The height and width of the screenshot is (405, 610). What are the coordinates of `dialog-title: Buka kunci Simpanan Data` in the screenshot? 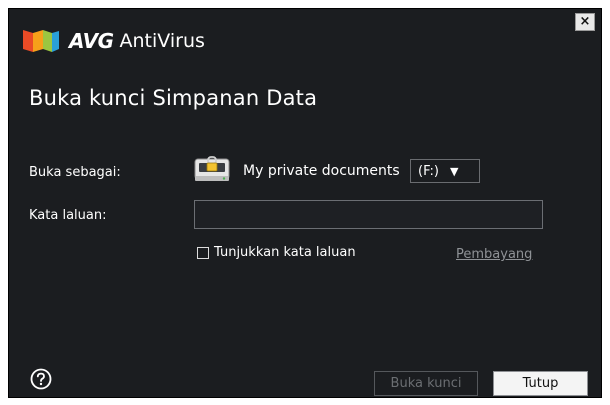 It's located at (173, 98).